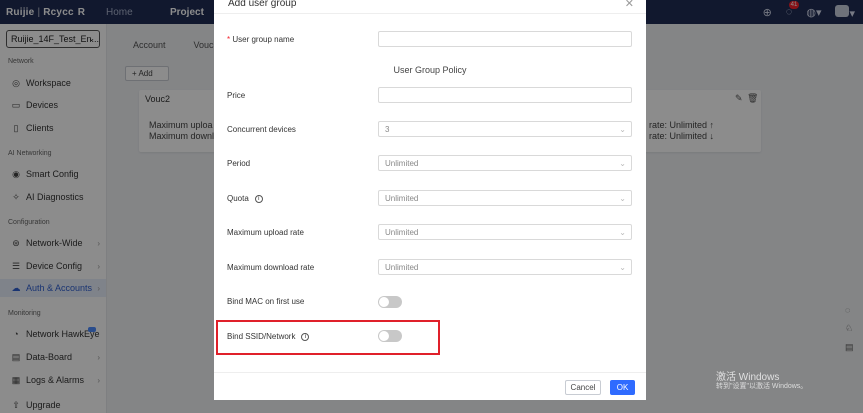  Describe the element at coordinates (430, 7) in the screenshot. I see `modal-header: Add user group ✕` at that location.